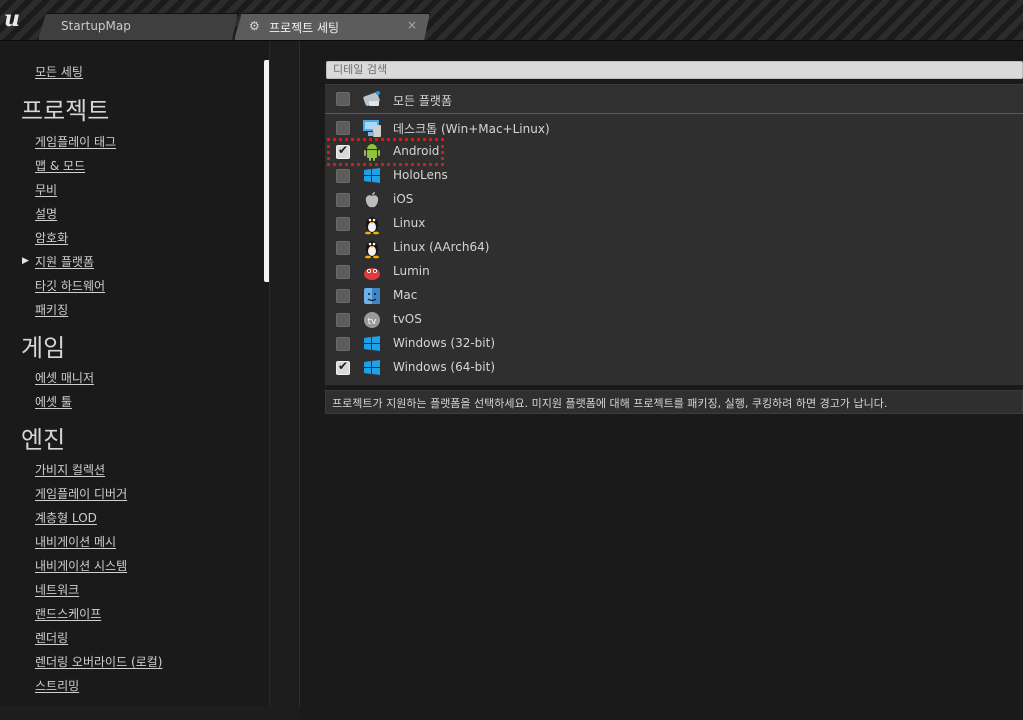 The height and width of the screenshot is (720, 1023). What do you see at coordinates (471, 129) in the screenshot?
I see `platform-label: 데스크톱 (Win+Mac+Linux)` at bounding box center [471, 129].